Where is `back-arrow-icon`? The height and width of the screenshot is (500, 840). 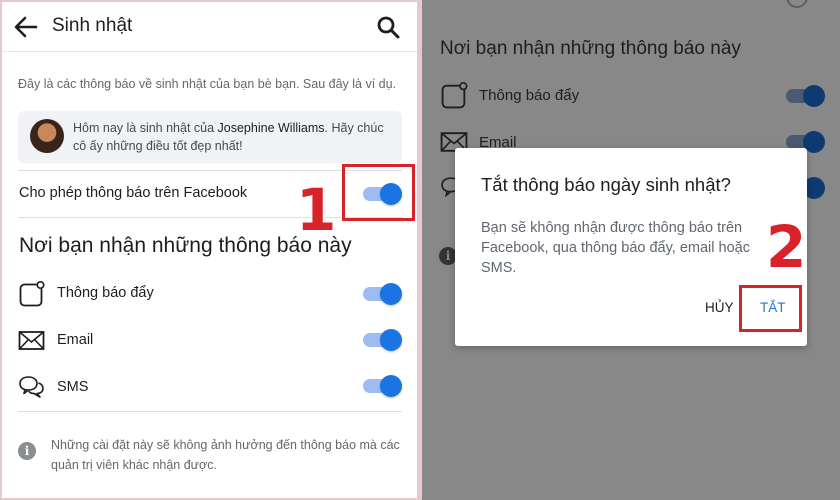
back-arrow-icon is located at coordinates (26, 27).